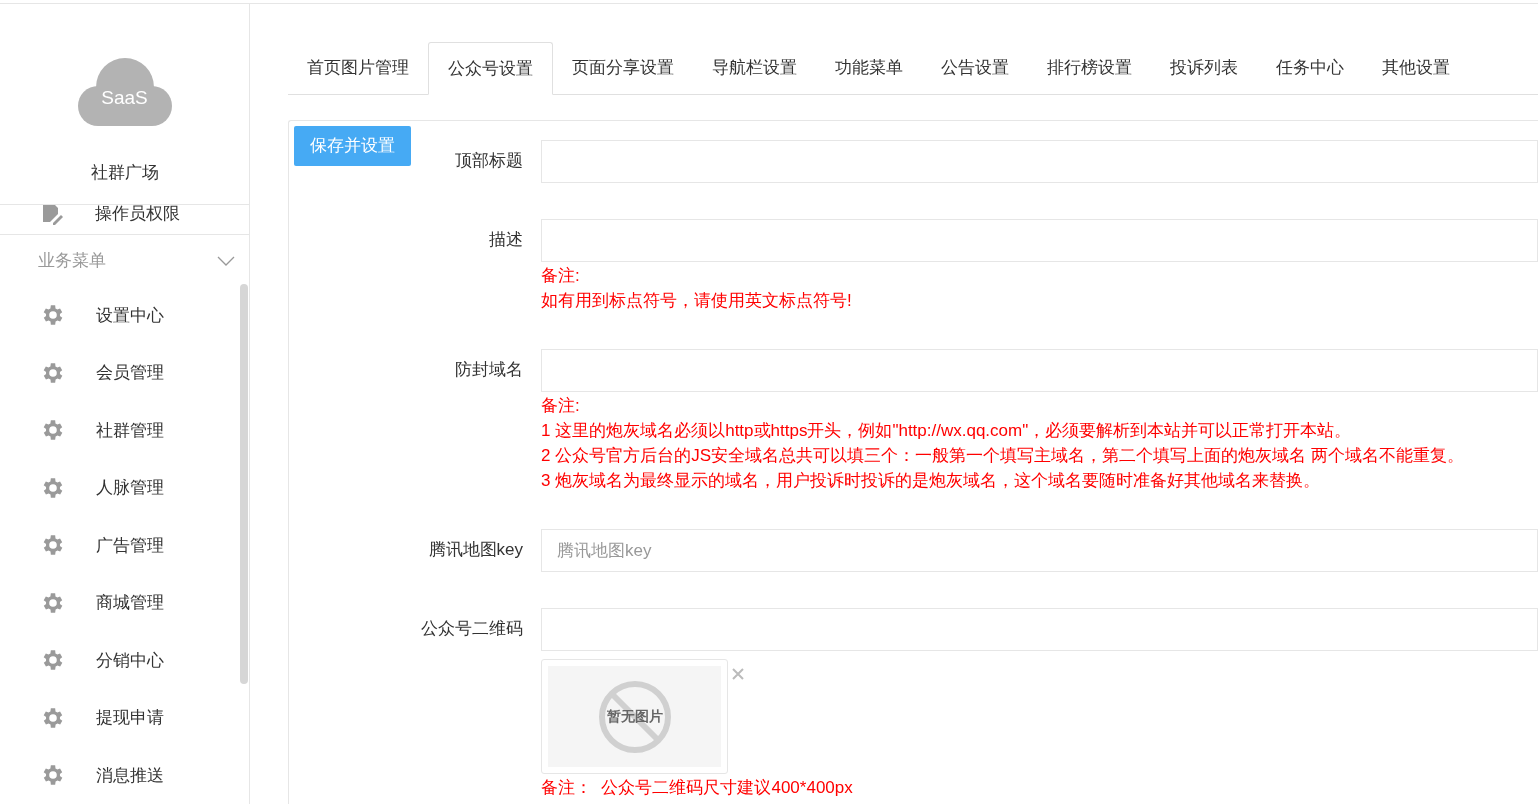 The image size is (1538, 804). What do you see at coordinates (124, 430) in the screenshot?
I see `menu-item: 社群管理` at bounding box center [124, 430].